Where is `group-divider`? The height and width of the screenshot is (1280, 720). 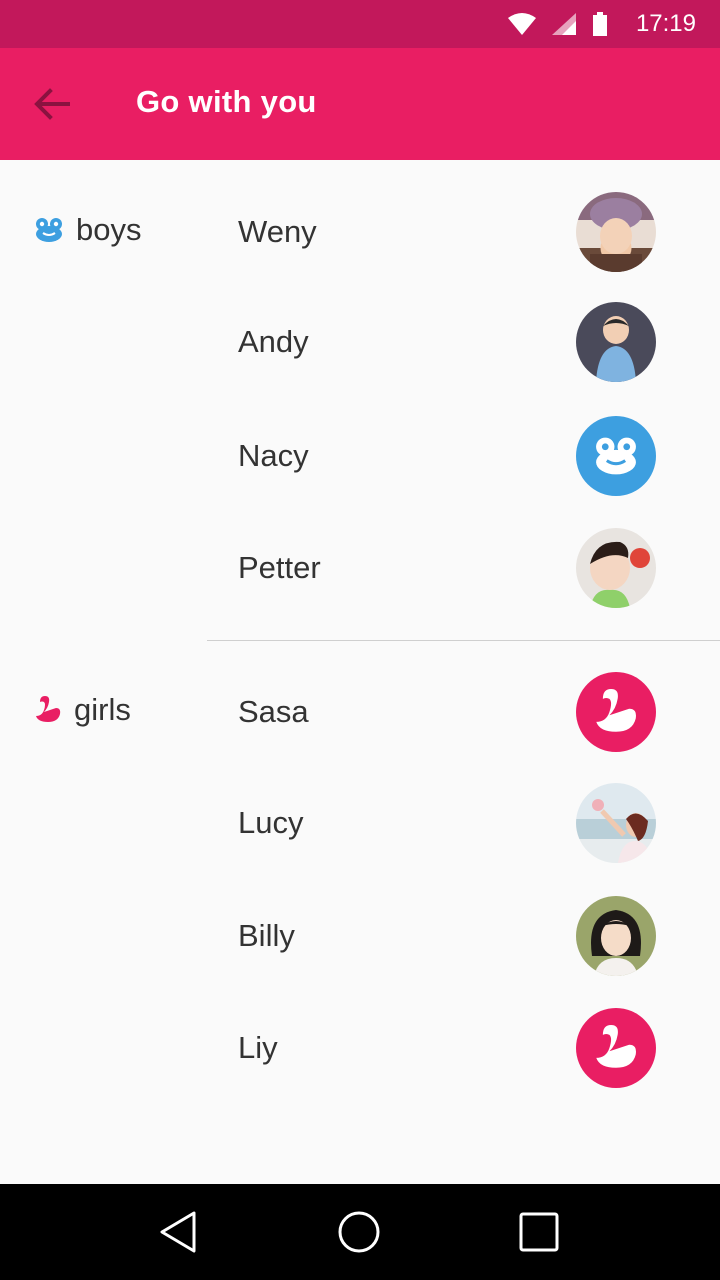
group-divider is located at coordinates (463, 640).